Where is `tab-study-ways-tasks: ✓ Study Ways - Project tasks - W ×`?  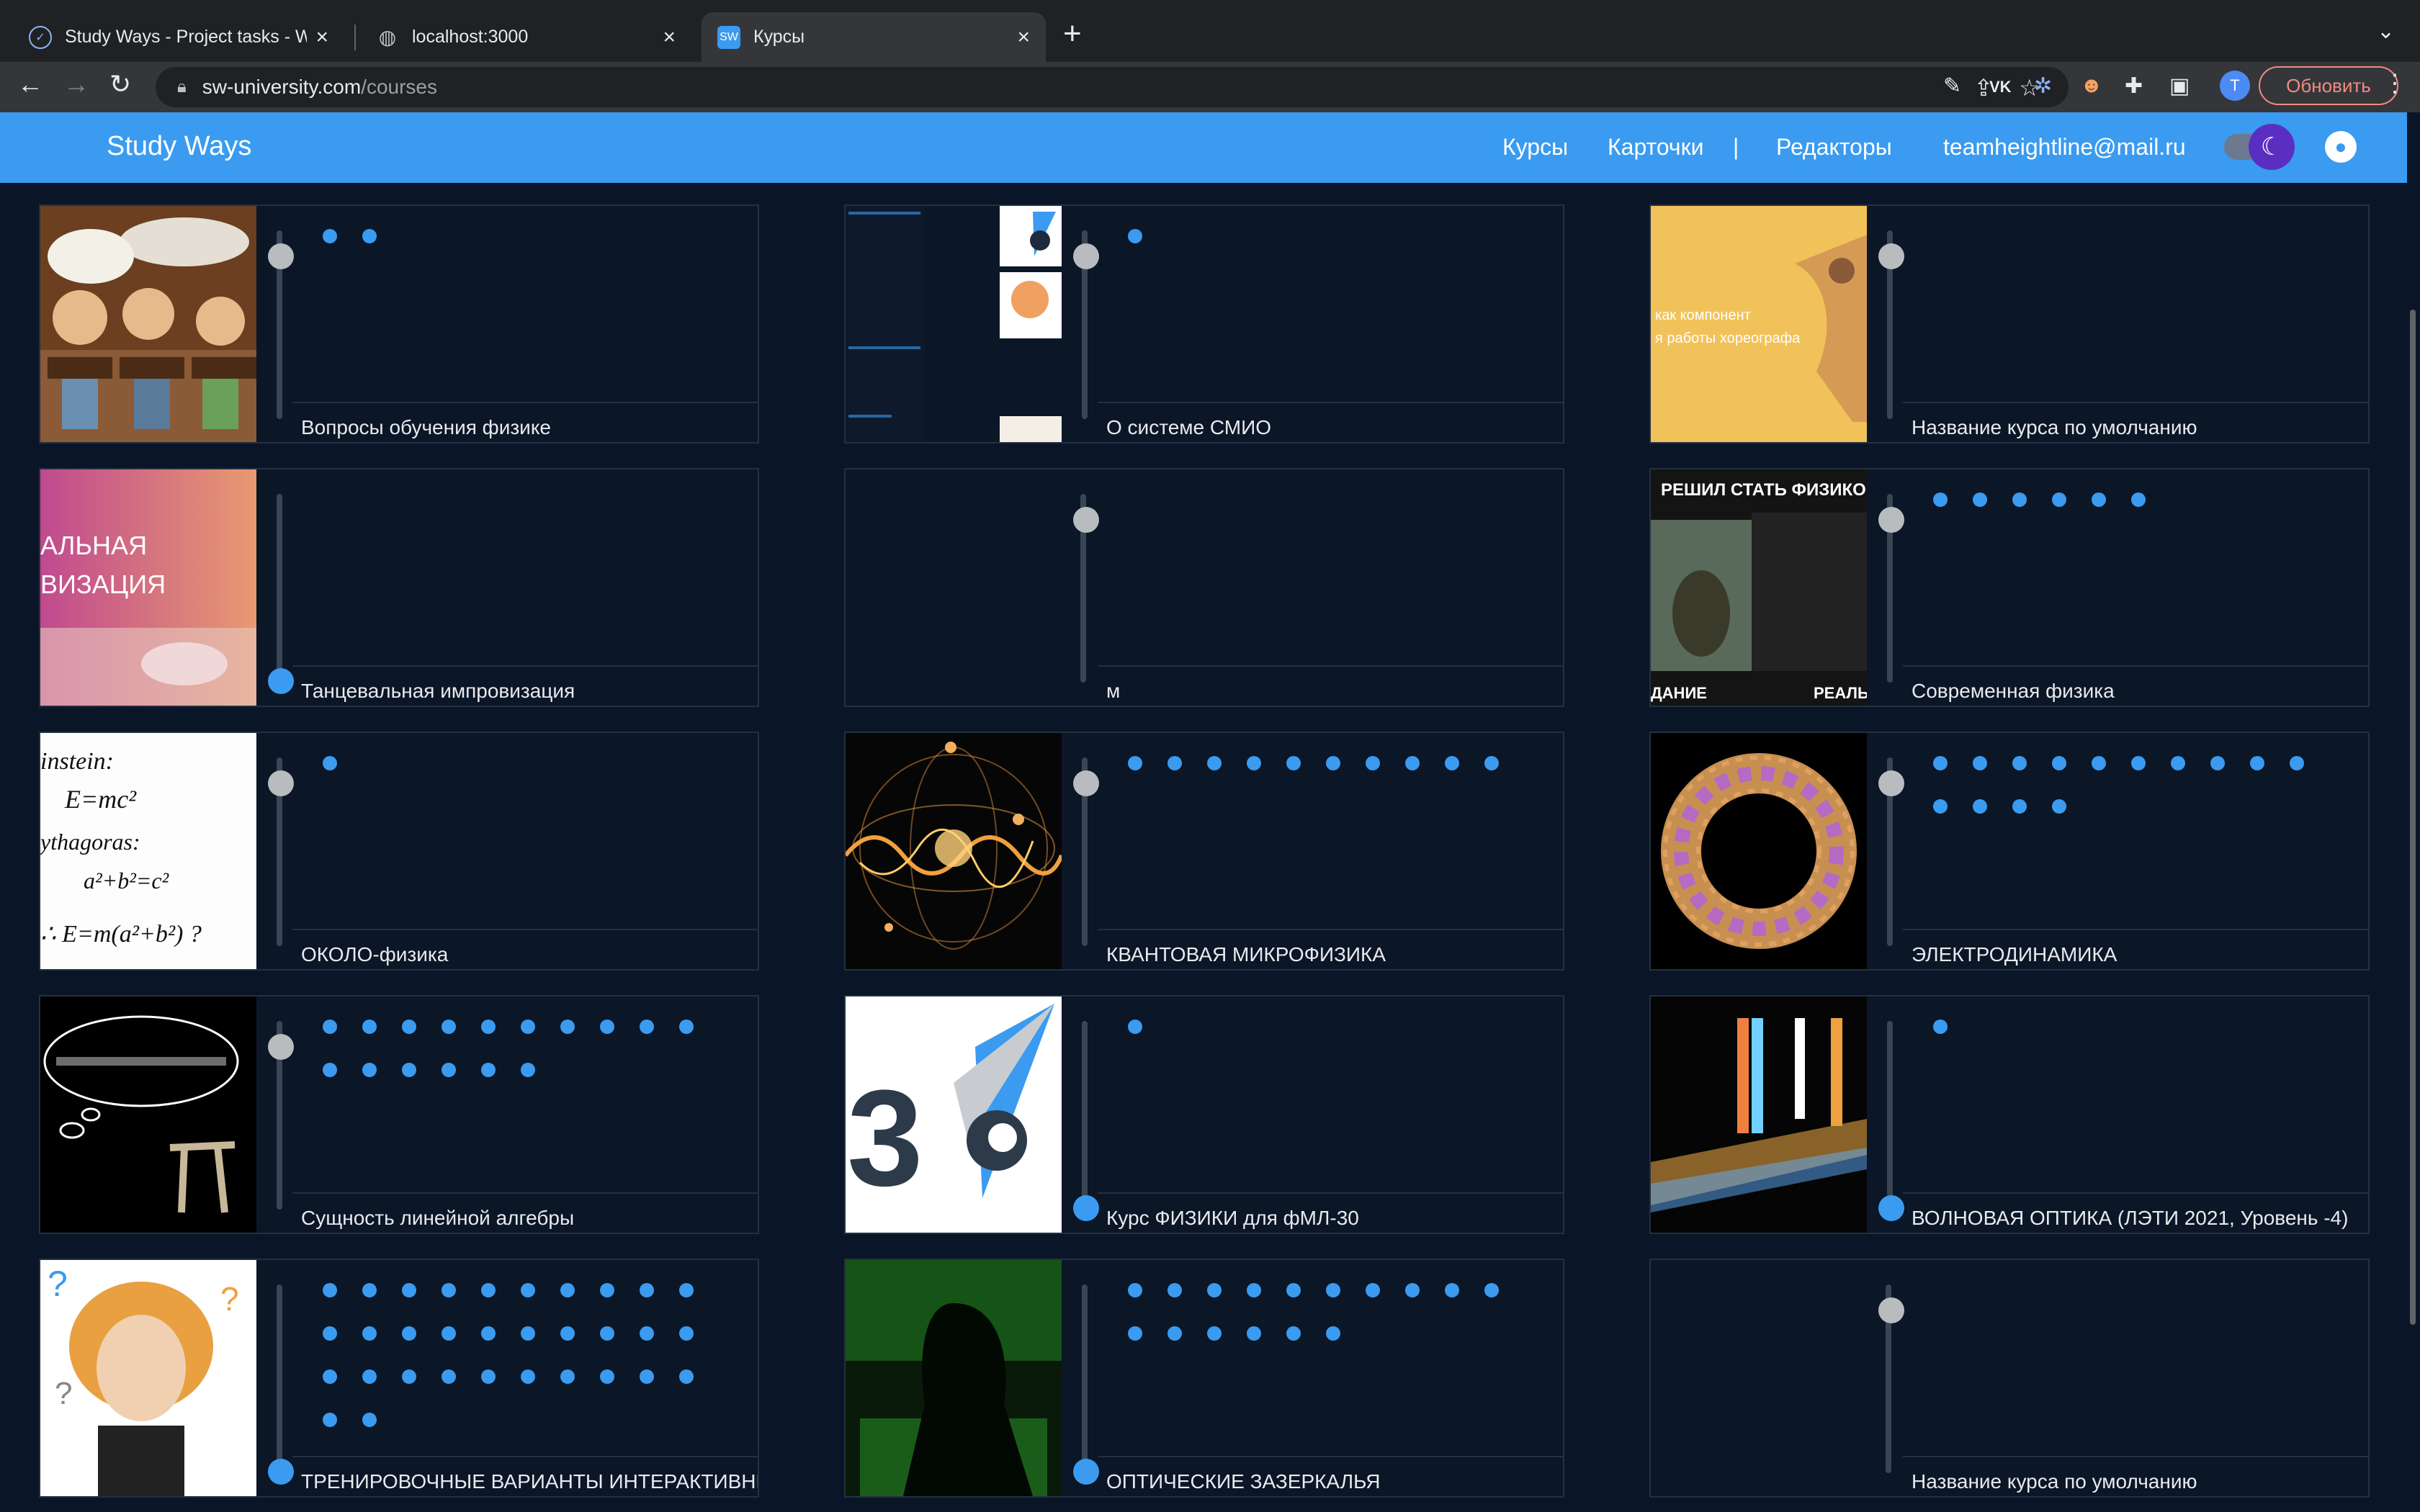 tab-study-ways-tasks: ✓ Study Ways - Project tasks - W × is located at coordinates (178, 37).